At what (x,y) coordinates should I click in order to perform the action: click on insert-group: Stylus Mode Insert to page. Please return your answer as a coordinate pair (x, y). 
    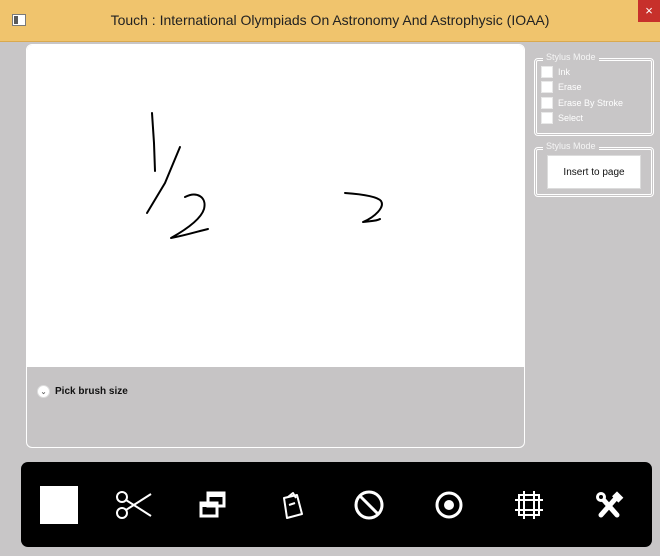
    Looking at the image, I should click on (594, 169).